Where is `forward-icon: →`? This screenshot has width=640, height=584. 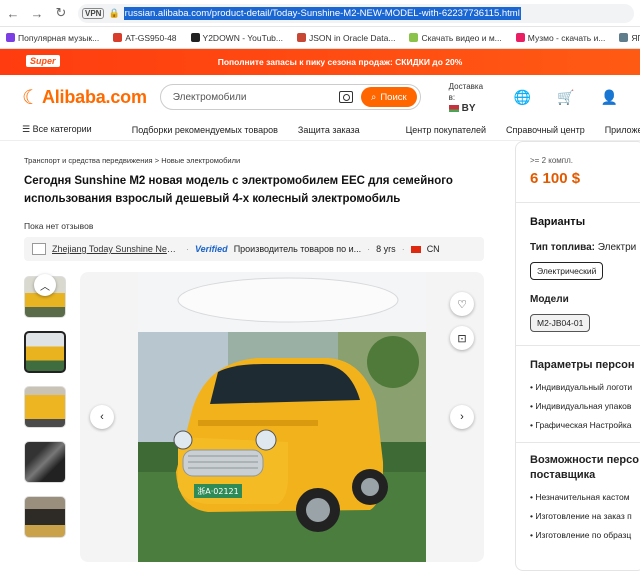
forward-icon: → is located at coordinates (37, 13).